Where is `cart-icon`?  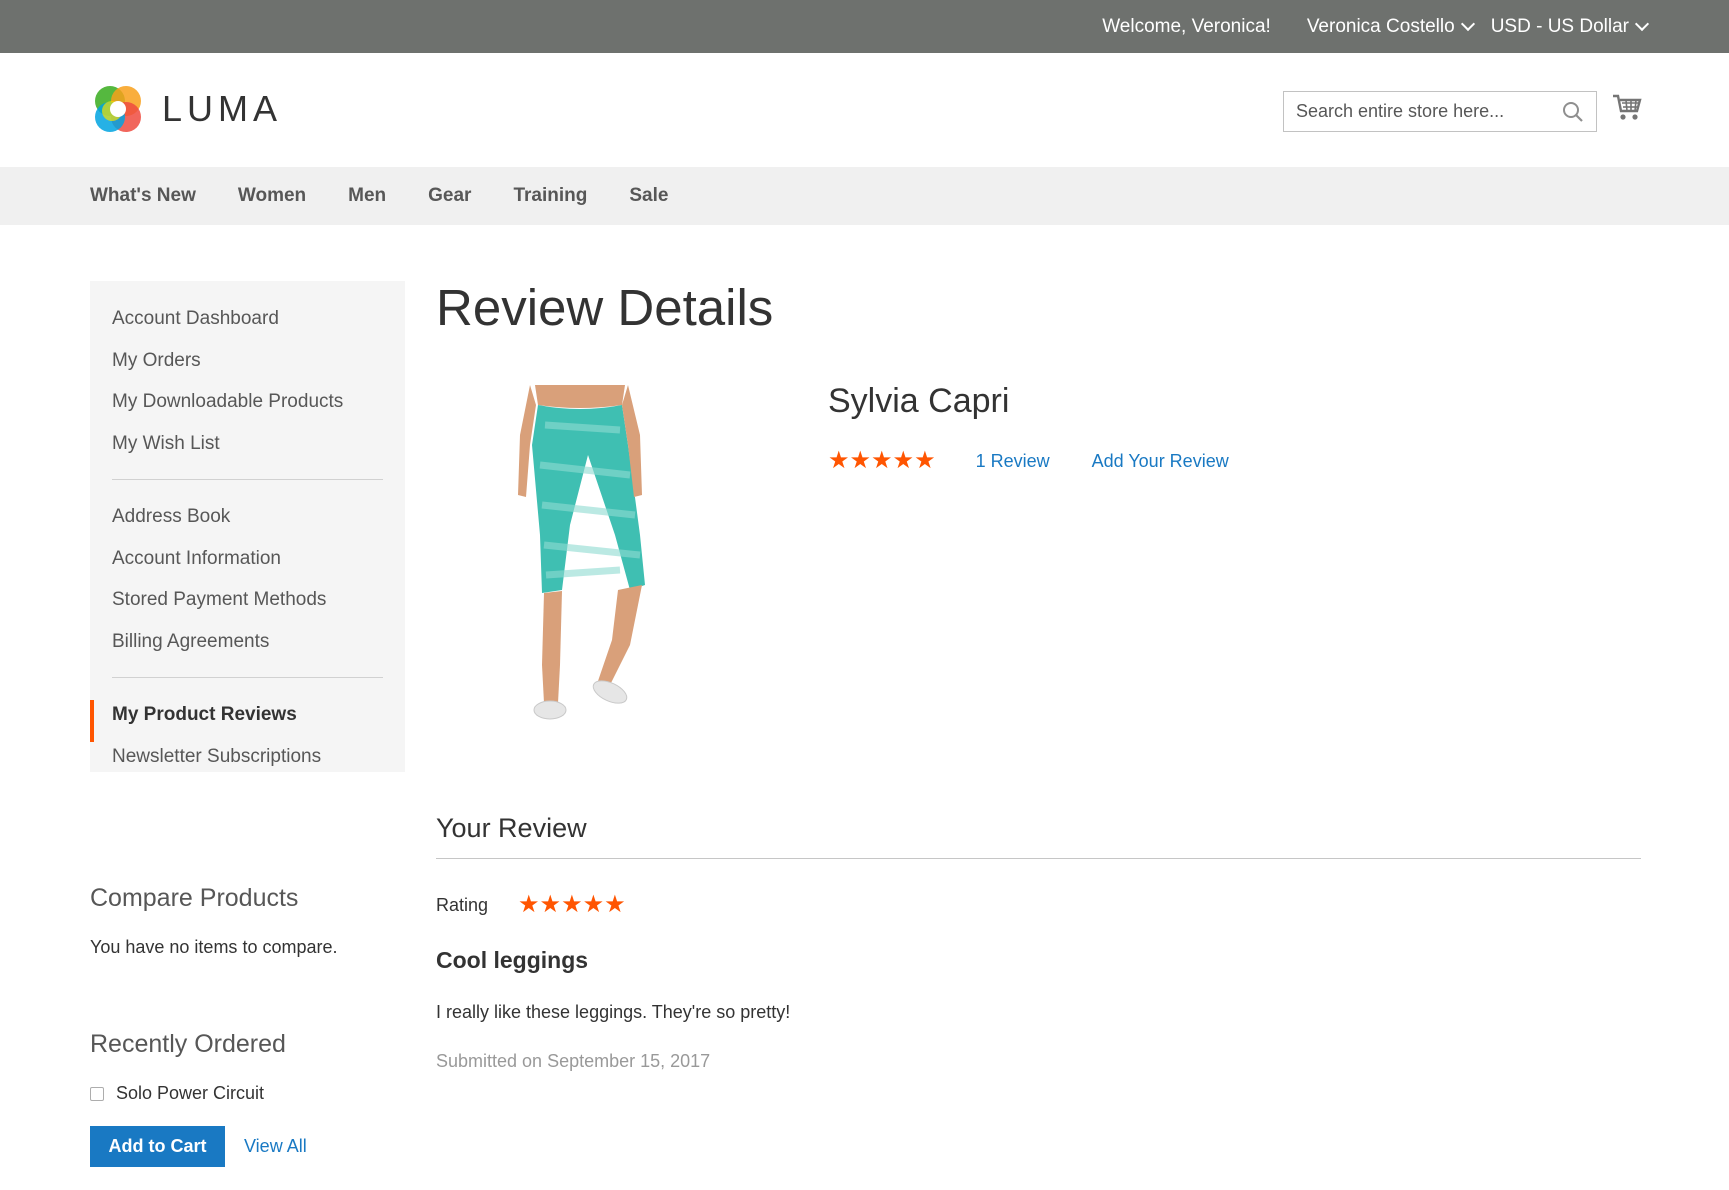 cart-icon is located at coordinates (1627, 109).